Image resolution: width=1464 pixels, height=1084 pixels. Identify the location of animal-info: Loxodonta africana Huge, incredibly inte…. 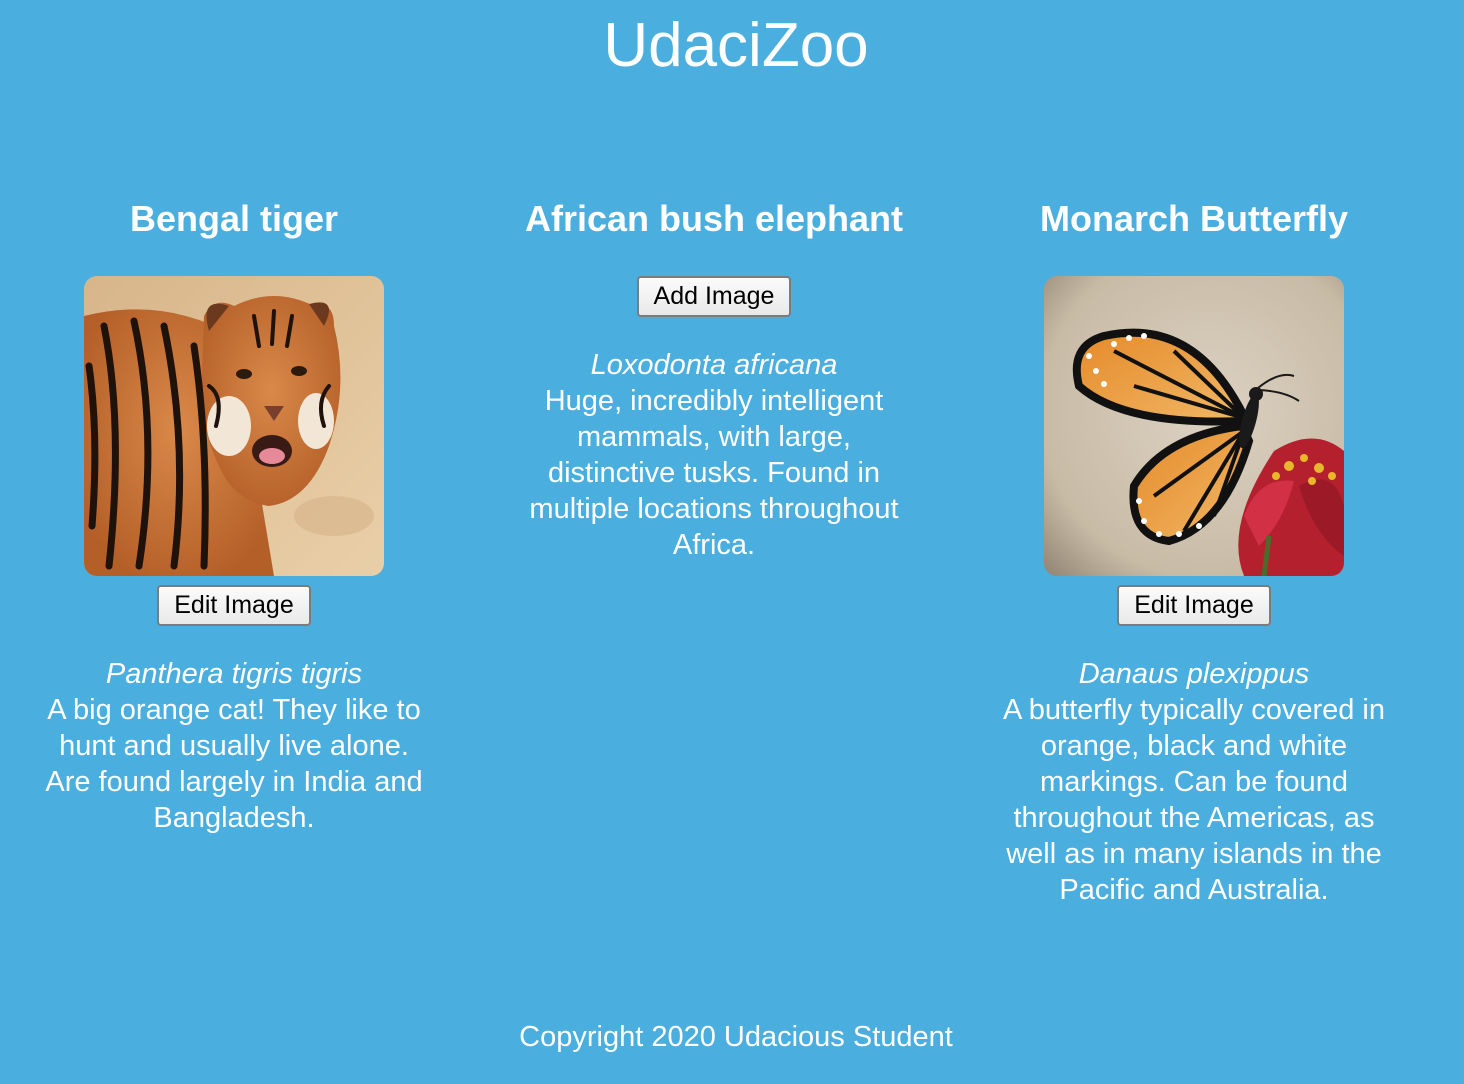
(714, 455).